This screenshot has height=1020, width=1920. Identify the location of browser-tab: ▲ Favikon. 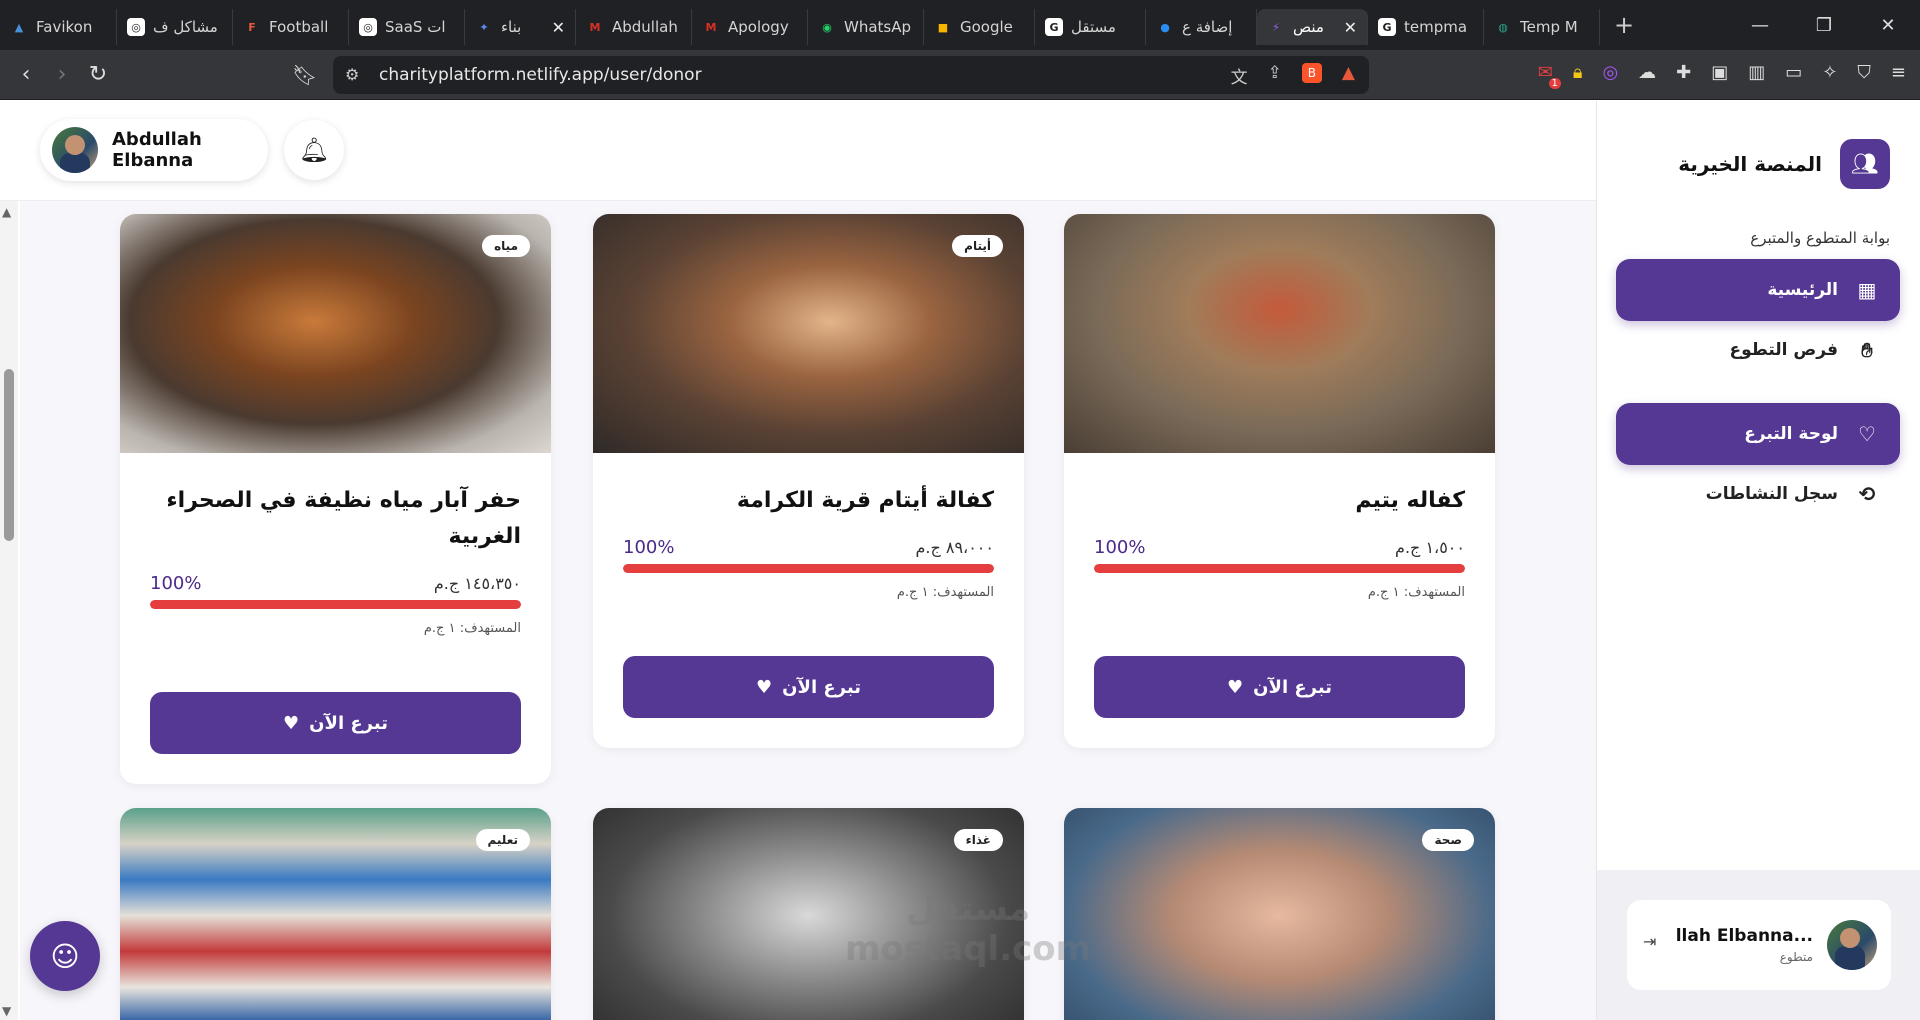
(58, 27).